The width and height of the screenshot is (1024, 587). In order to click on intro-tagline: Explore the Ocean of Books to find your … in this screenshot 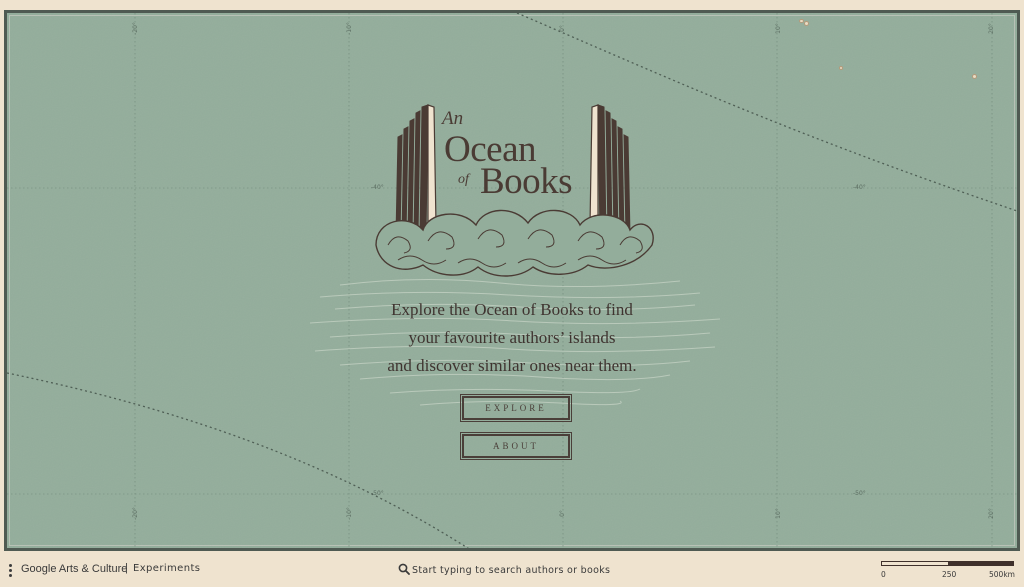, I will do `click(512, 338)`.